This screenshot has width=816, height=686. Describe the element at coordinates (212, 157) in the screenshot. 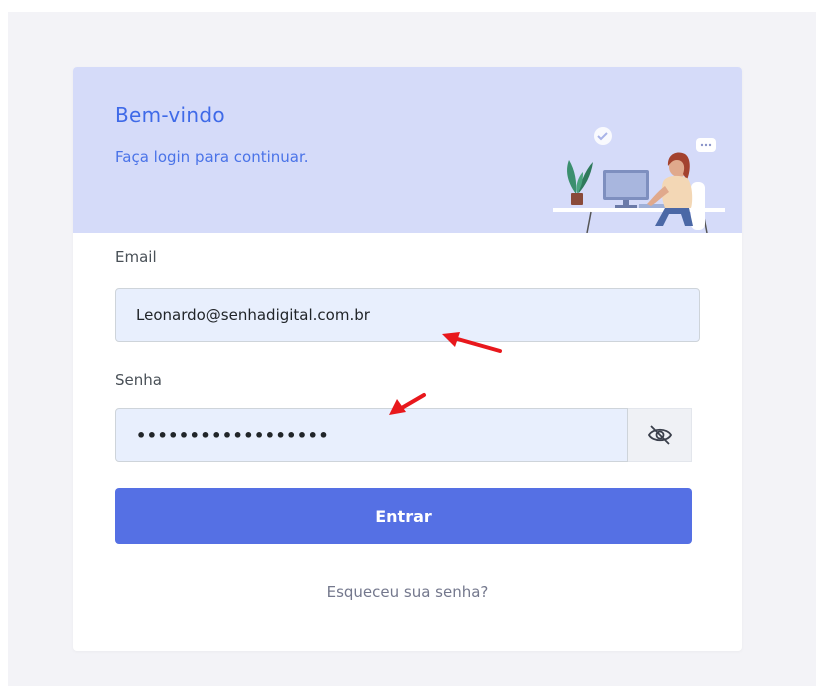

I see `welcome-subtitle: Faça login para continuar.` at that location.